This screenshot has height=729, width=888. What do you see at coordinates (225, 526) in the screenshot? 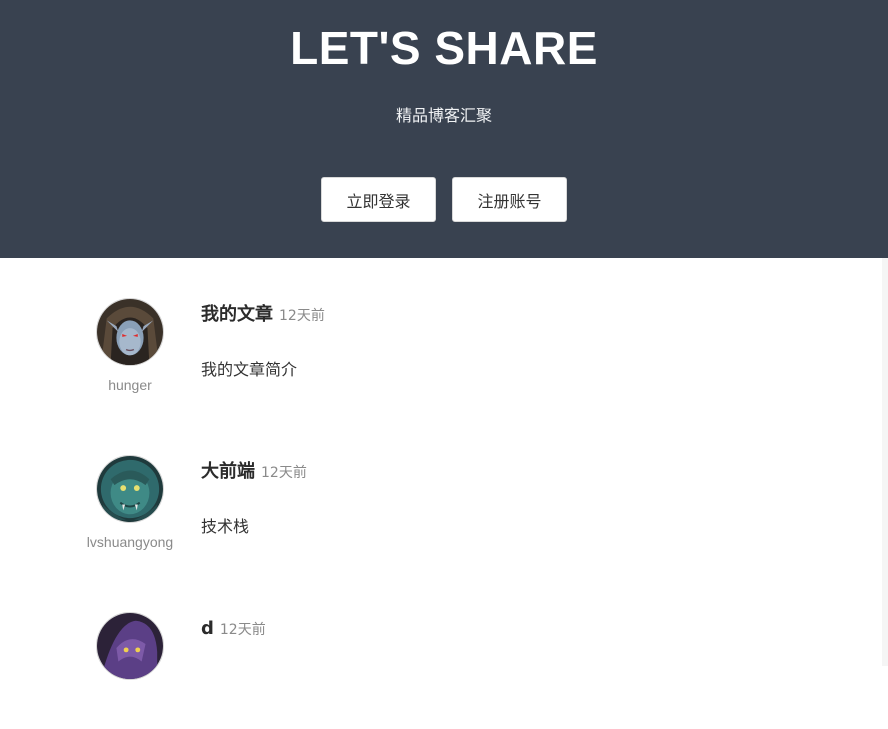
I see `post-summary: 技术栈` at bounding box center [225, 526].